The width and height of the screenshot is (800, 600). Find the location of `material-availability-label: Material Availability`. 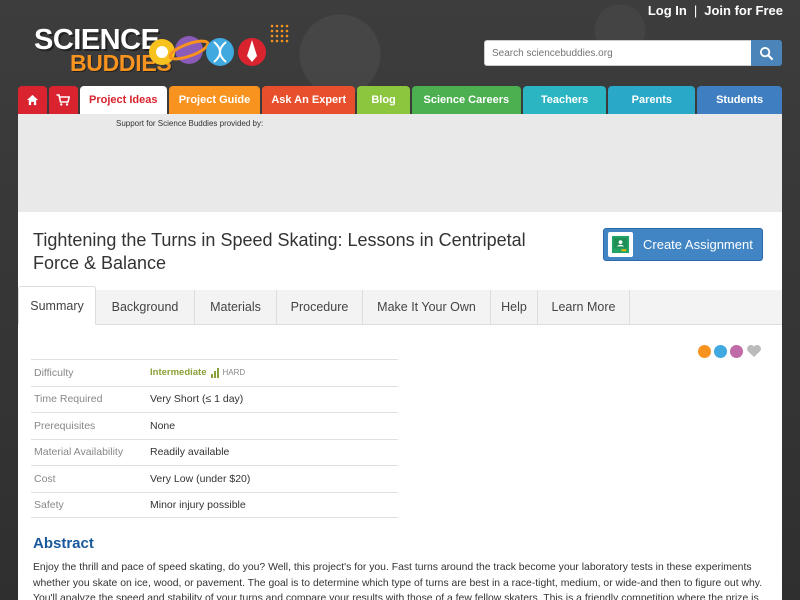

material-availability-label: Material Availability is located at coordinates (79, 452).